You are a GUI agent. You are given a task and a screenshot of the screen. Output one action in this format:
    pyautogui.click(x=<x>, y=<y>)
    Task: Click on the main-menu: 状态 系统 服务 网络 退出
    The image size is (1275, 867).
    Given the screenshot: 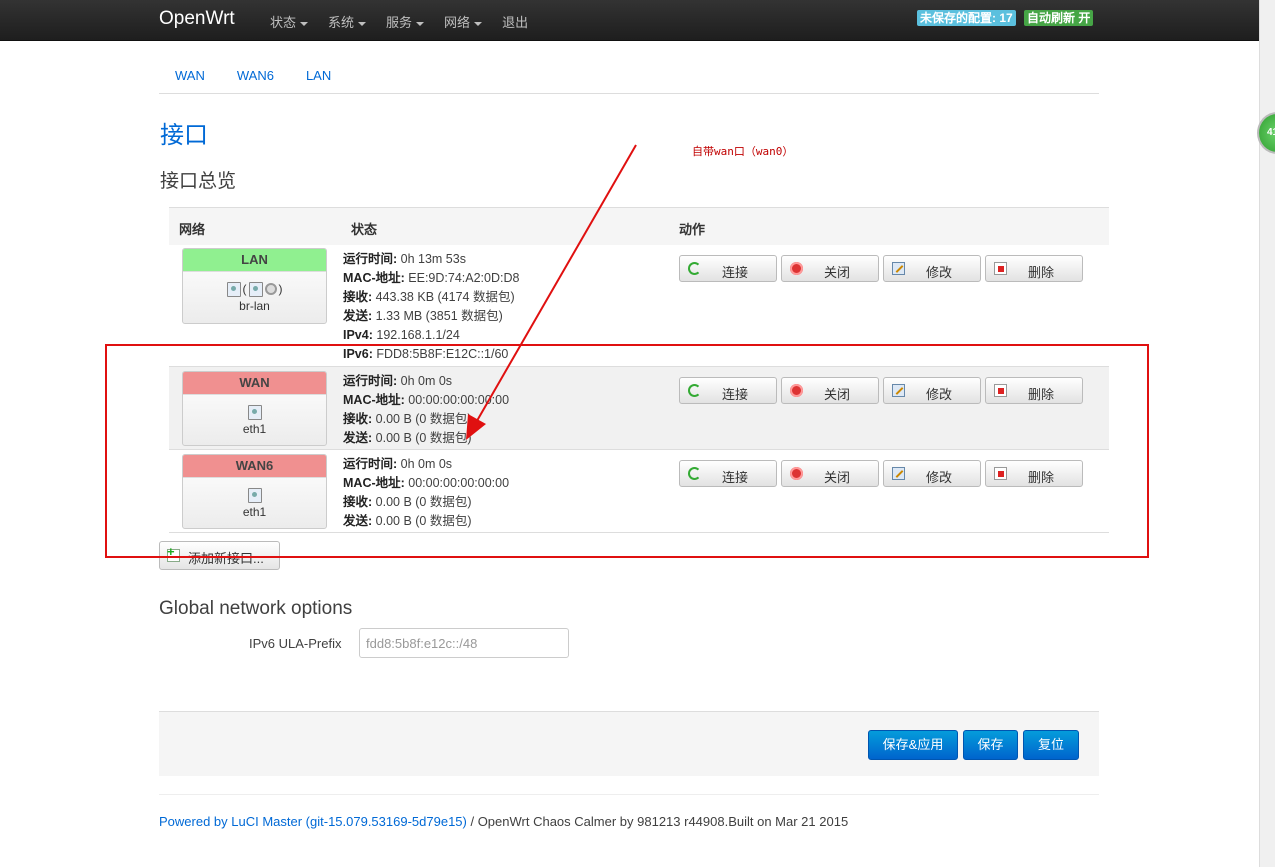 What is the action you would take?
    pyautogui.click(x=409, y=21)
    